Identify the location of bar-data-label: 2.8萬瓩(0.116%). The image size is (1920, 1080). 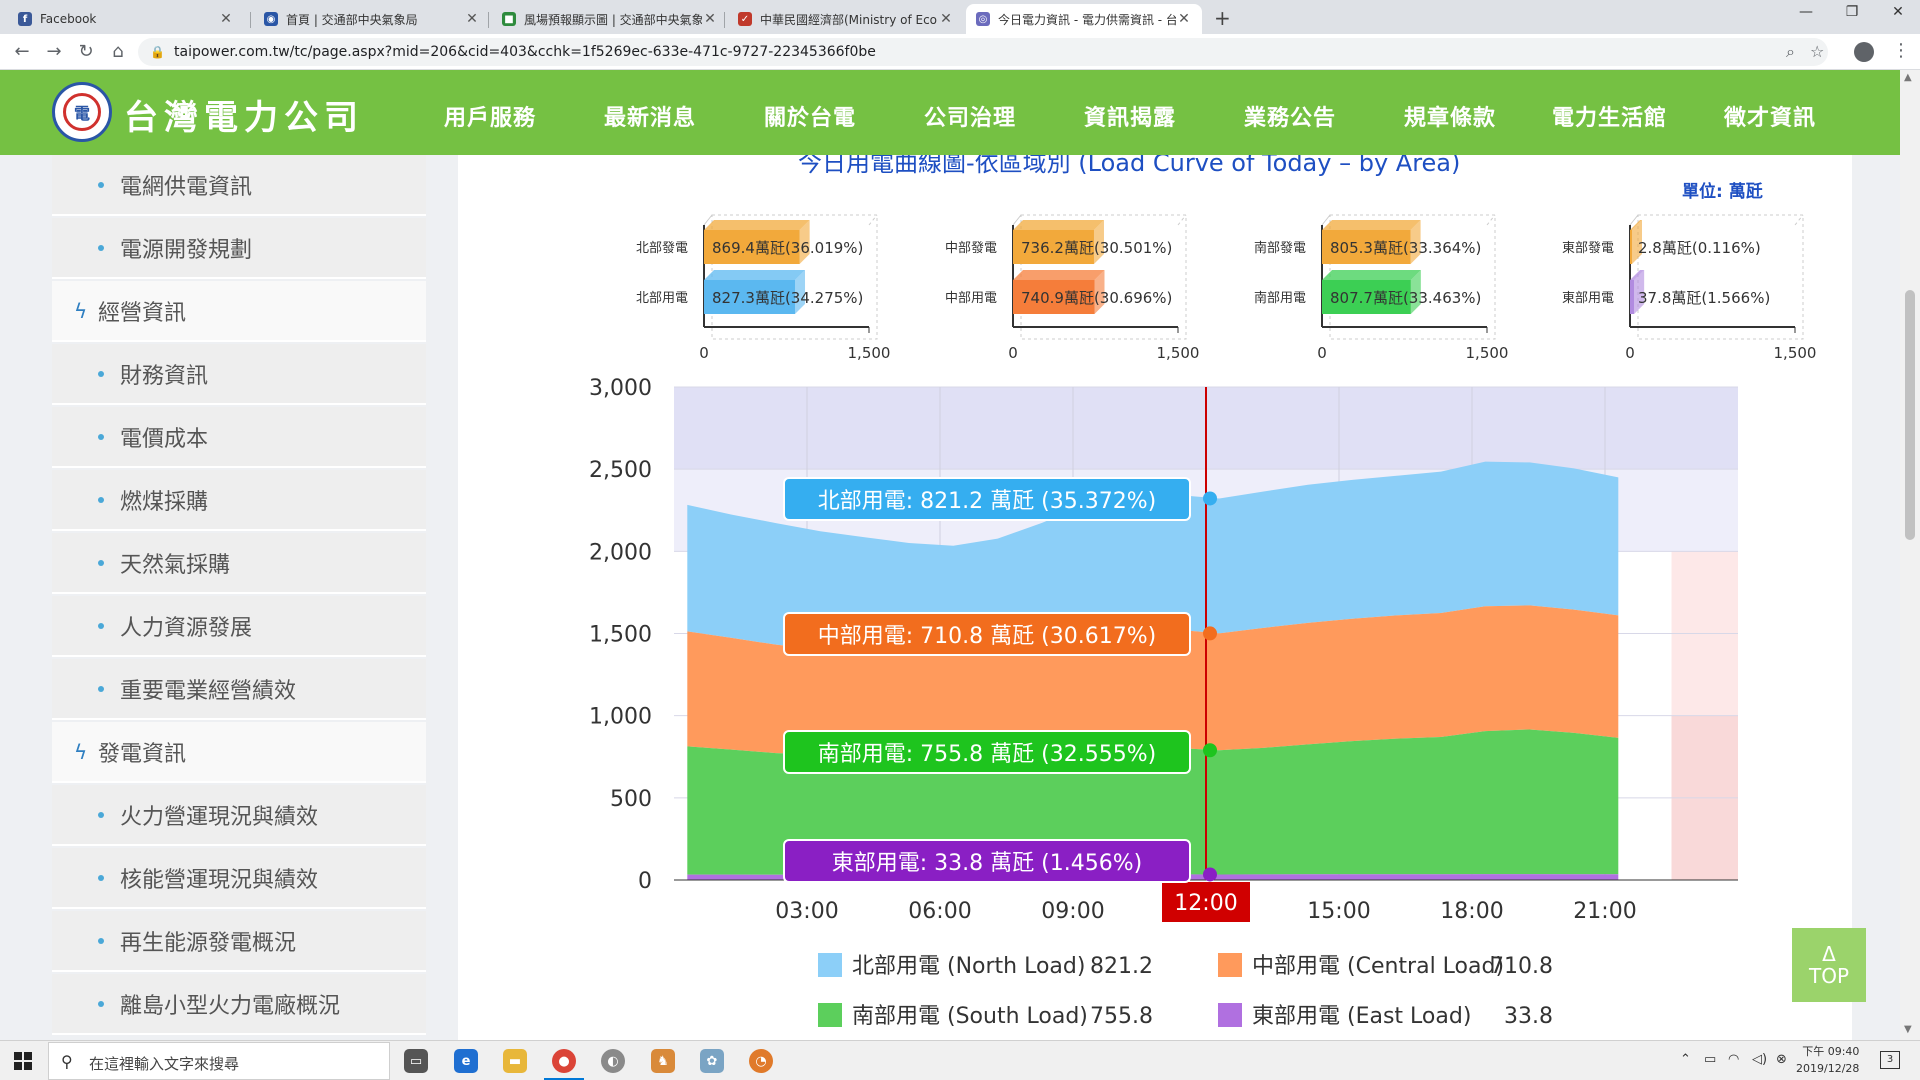
(1699, 248).